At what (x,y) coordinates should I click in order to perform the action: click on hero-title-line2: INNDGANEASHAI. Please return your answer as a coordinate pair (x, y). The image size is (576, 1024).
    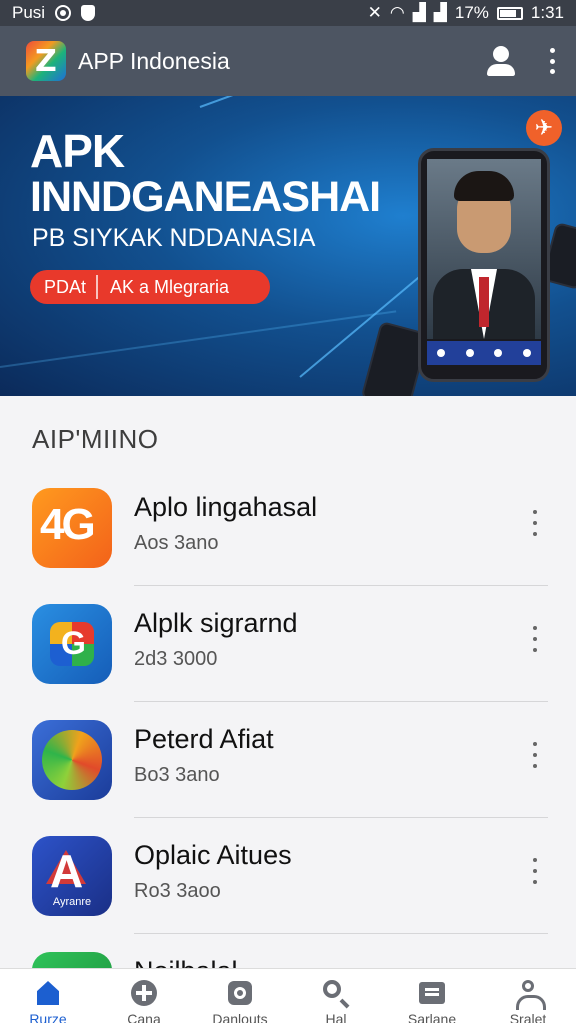
    Looking at the image, I should click on (205, 197).